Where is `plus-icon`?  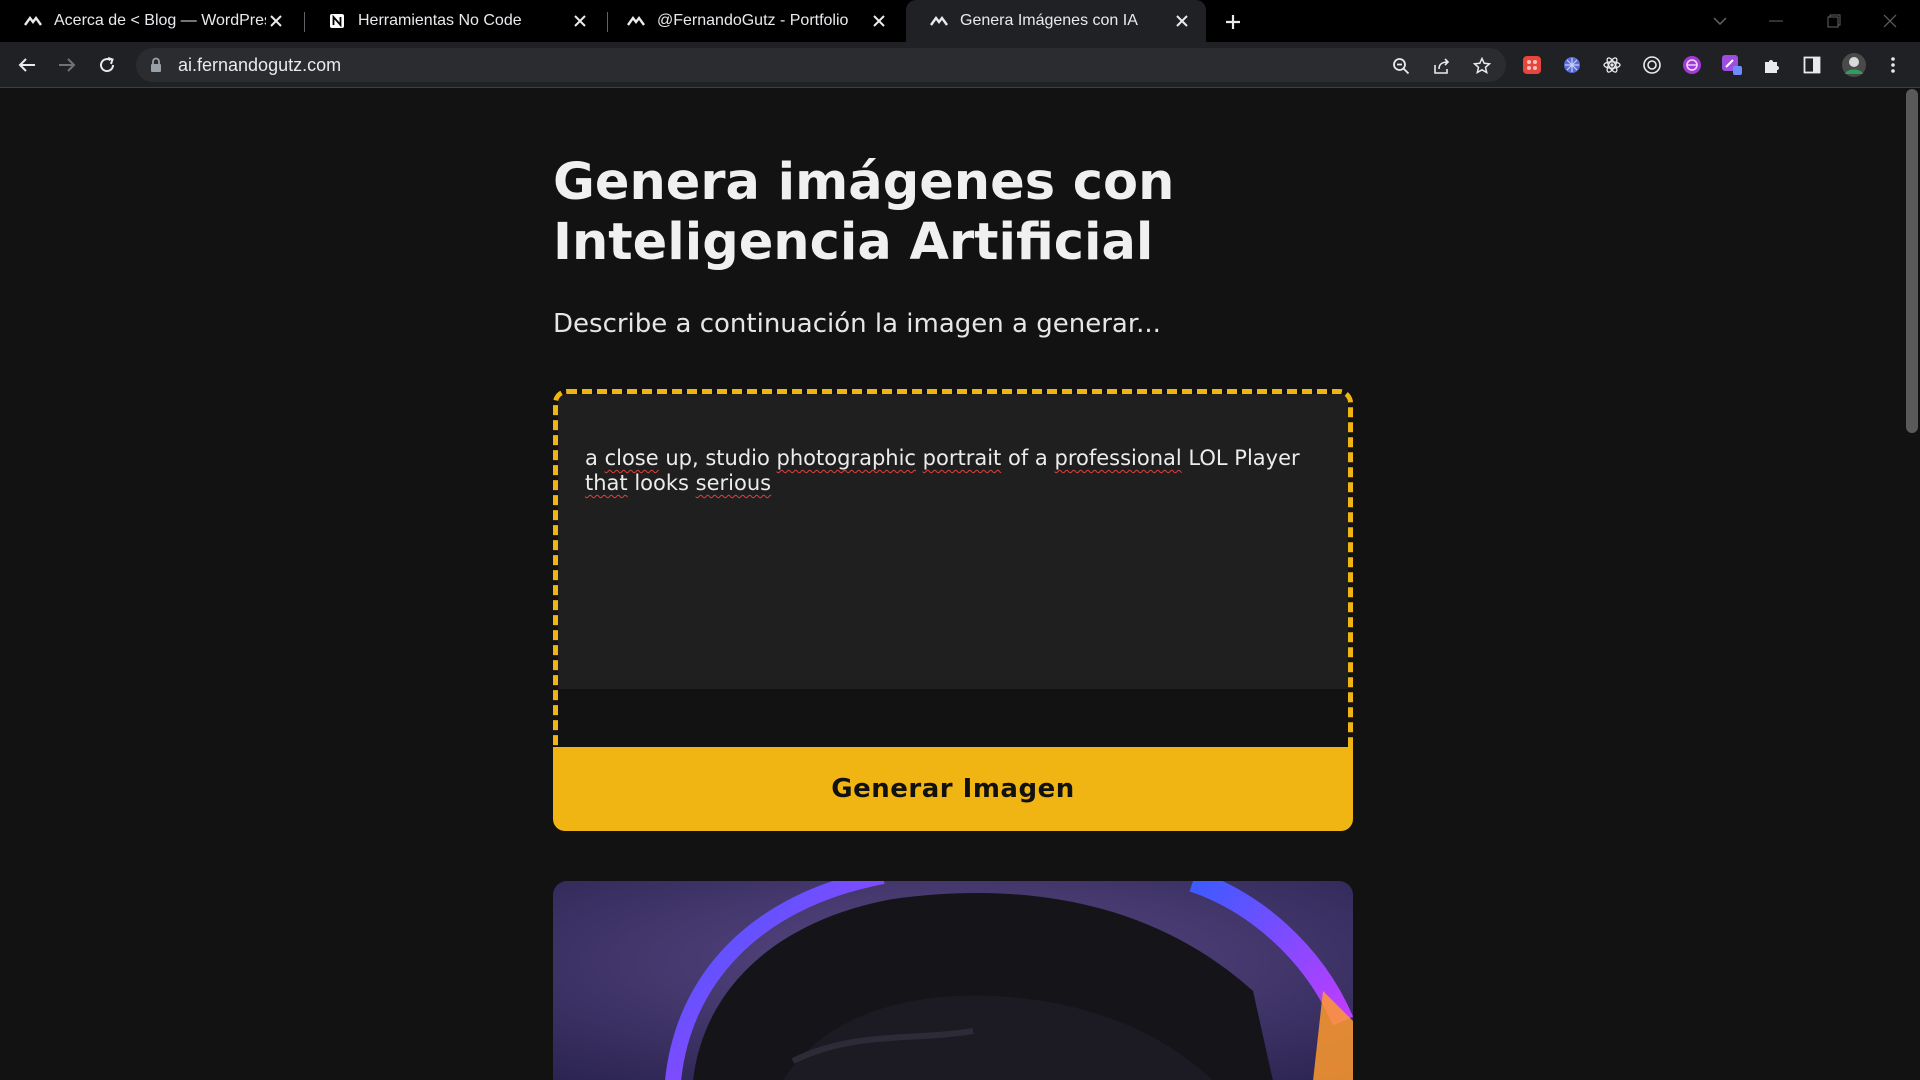
plus-icon is located at coordinates (1233, 22).